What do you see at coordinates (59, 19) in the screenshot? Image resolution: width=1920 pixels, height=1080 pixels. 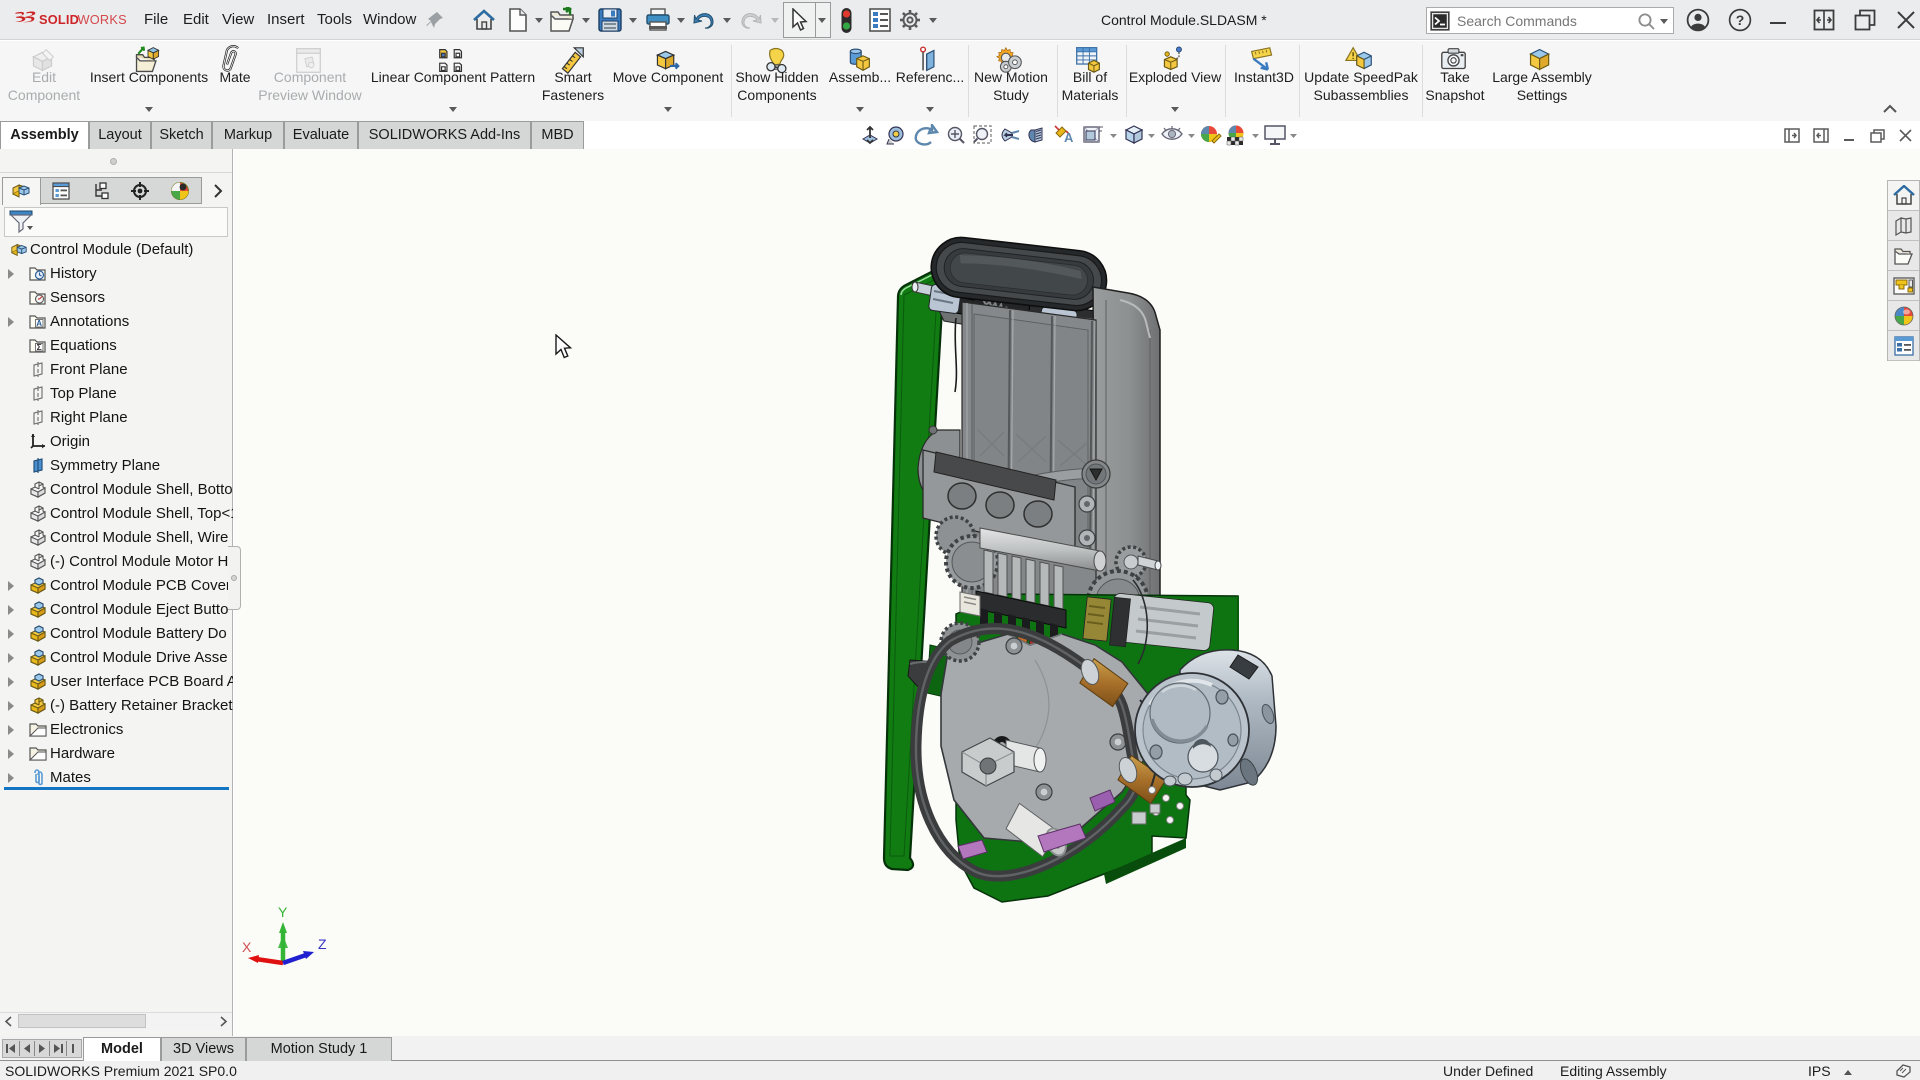 I see `svg-text: SOLID` at bounding box center [59, 19].